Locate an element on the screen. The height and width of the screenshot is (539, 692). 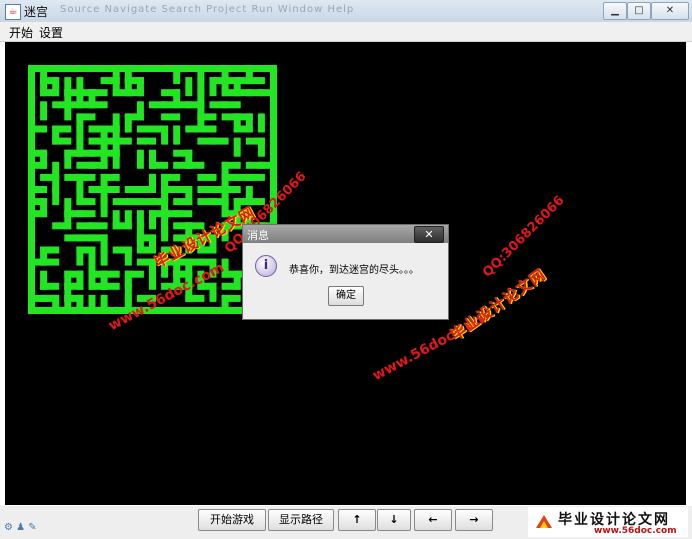
show-path-button: 显示路径 is located at coordinates (301, 520).